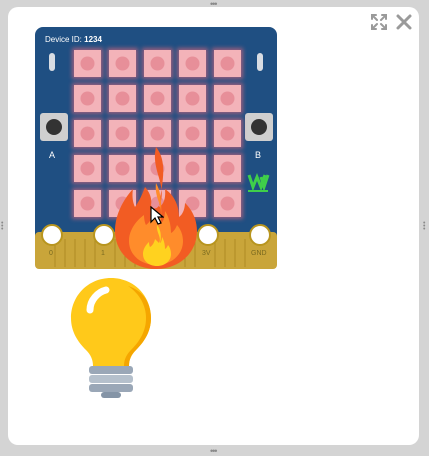 The height and width of the screenshot is (456, 429). Describe the element at coordinates (425, 226) in the screenshot. I see `resize-handle-right: • • •` at that location.